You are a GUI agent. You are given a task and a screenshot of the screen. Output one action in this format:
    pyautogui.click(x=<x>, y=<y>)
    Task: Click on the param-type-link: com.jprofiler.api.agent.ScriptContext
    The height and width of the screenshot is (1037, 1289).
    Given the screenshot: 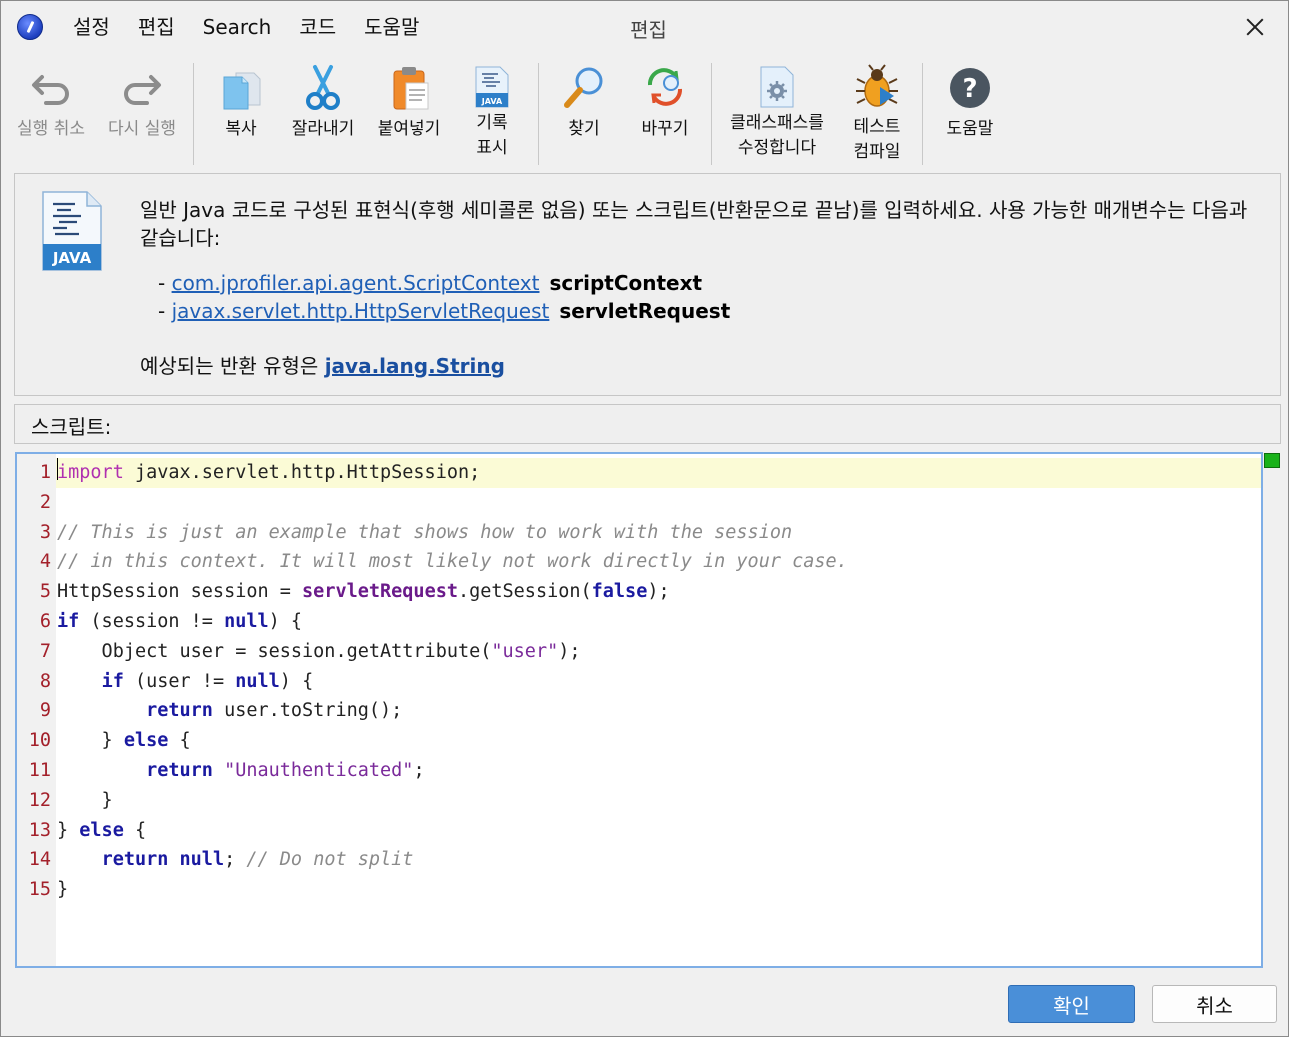 What is the action you would take?
    pyautogui.click(x=356, y=283)
    